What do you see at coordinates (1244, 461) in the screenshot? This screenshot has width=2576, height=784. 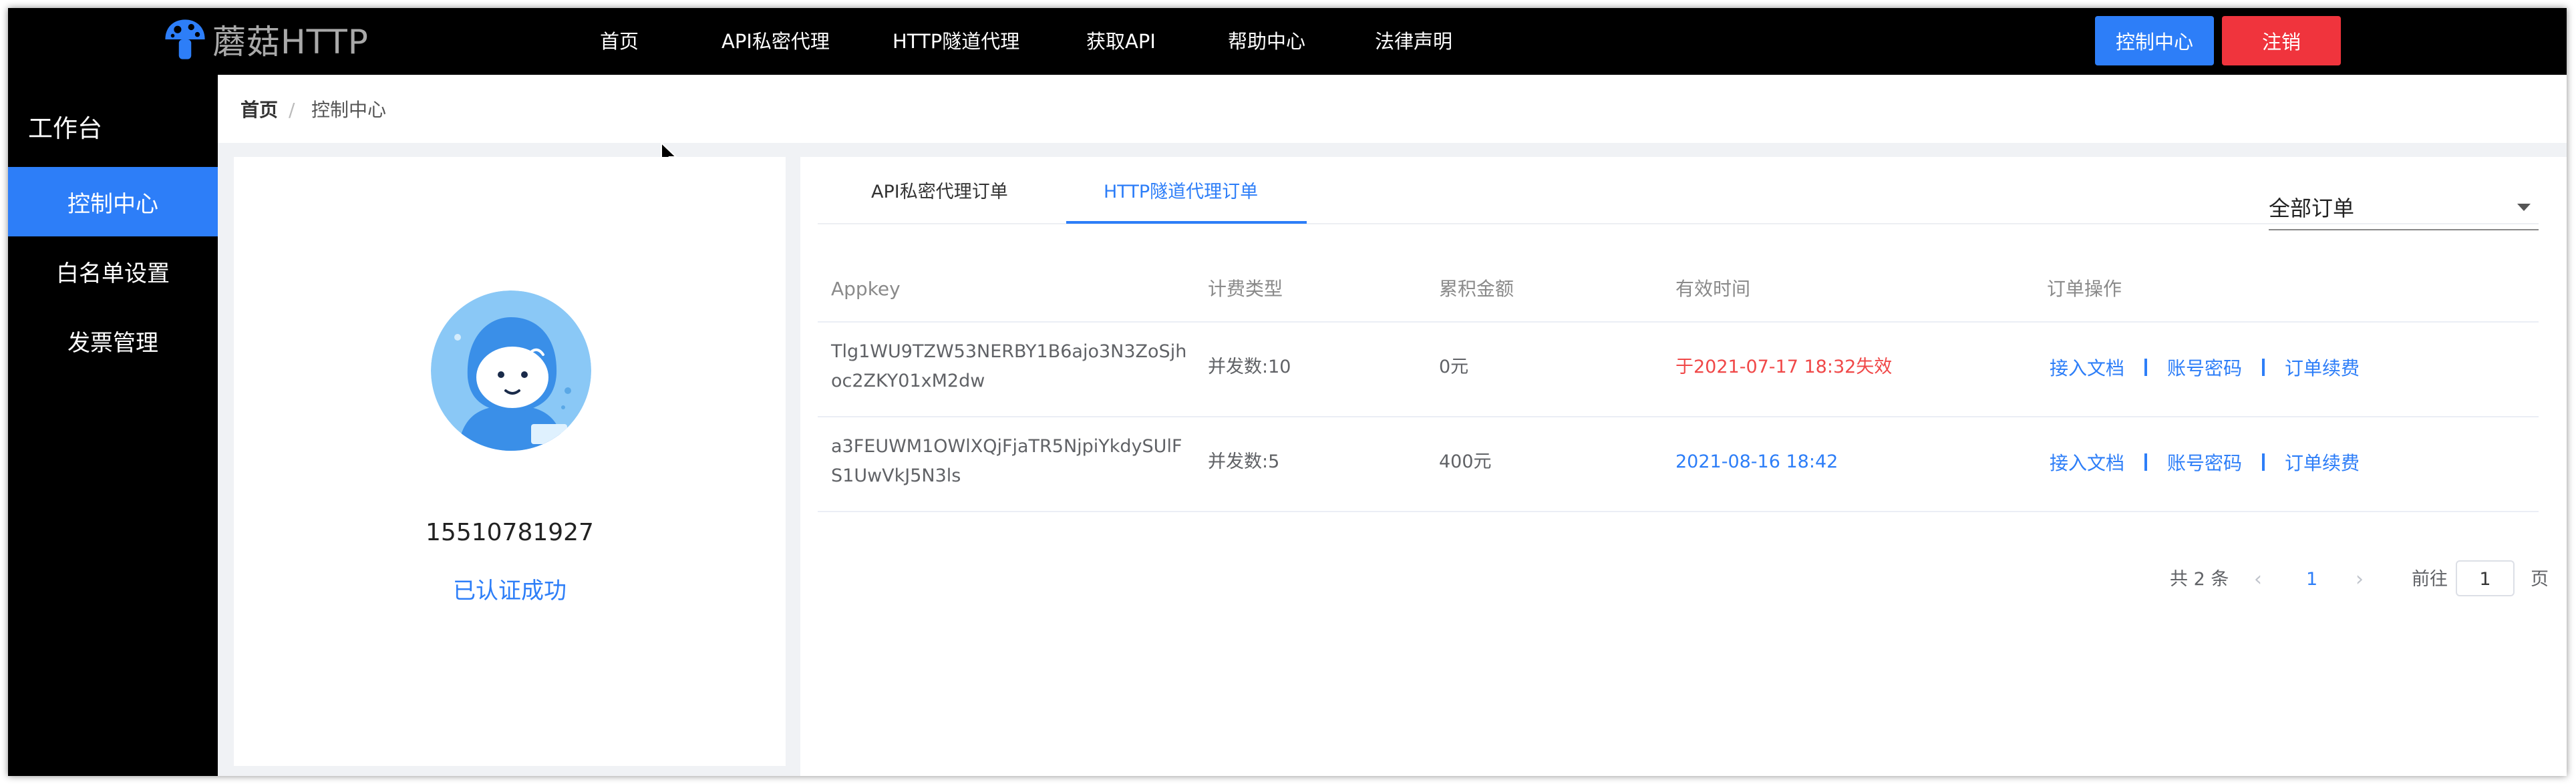 I see `billing-cell: 并发数:5` at bounding box center [1244, 461].